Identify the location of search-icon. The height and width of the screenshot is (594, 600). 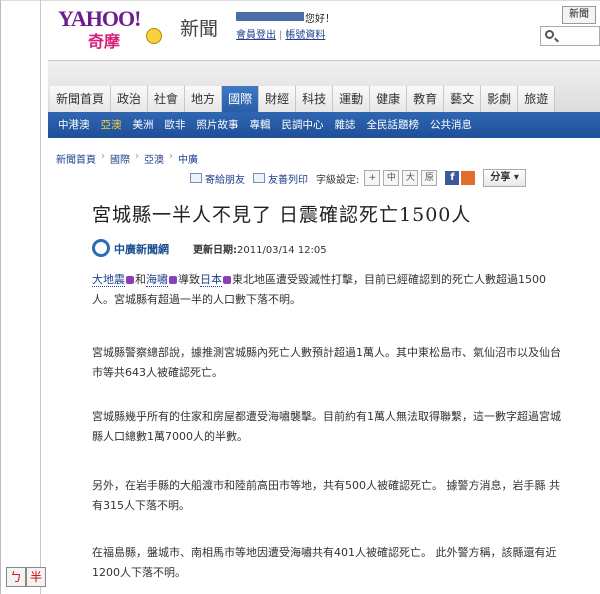
(549, 34).